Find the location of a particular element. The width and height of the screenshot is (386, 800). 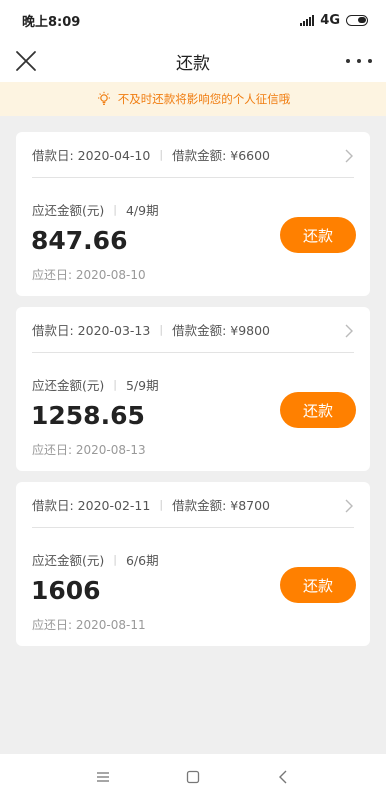

installment-period: 6/6期 is located at coordinates (142, 560).